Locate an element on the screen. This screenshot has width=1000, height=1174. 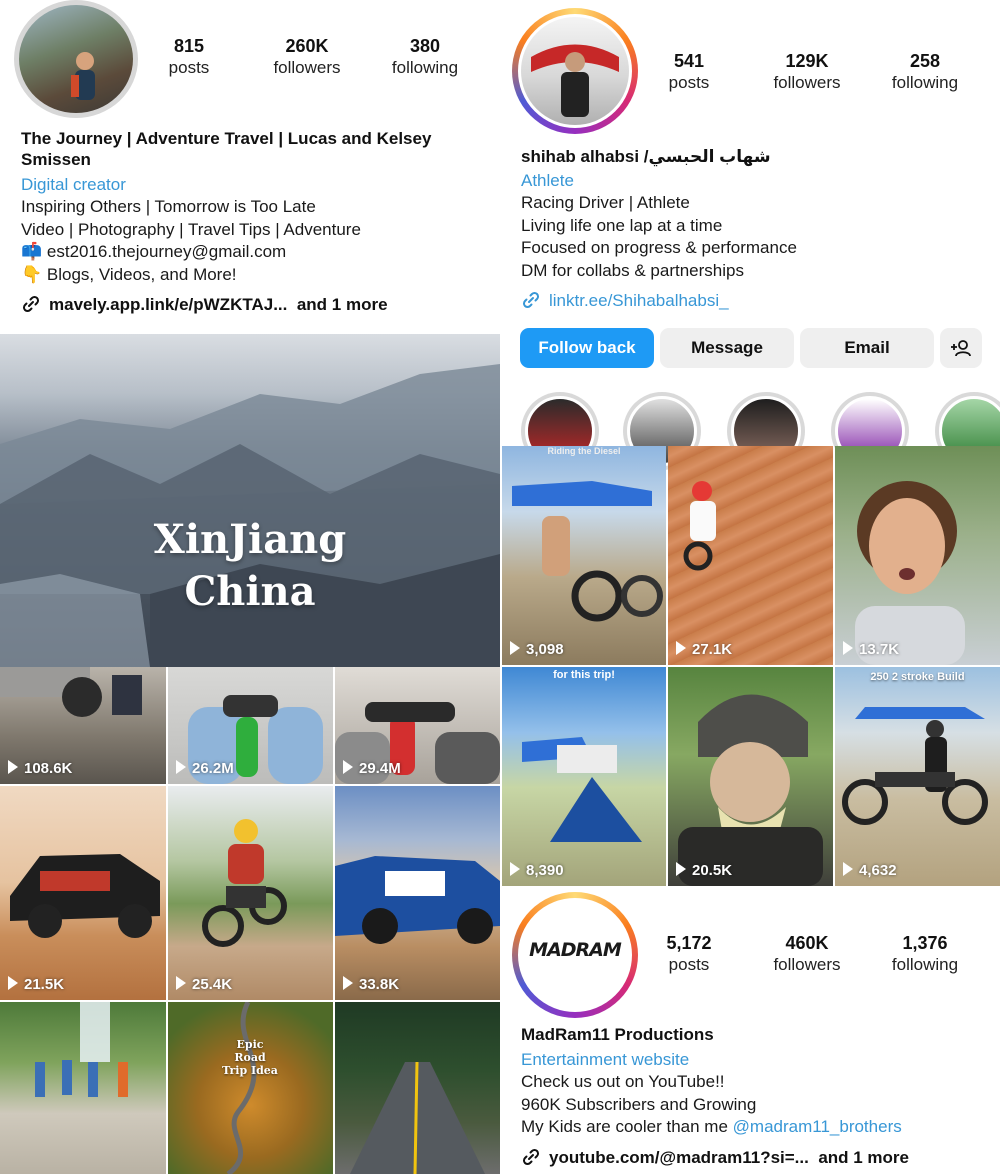
profile-link: youtube.com/@madram11?si=... and 1 more is located at coordinates (715, 1158).